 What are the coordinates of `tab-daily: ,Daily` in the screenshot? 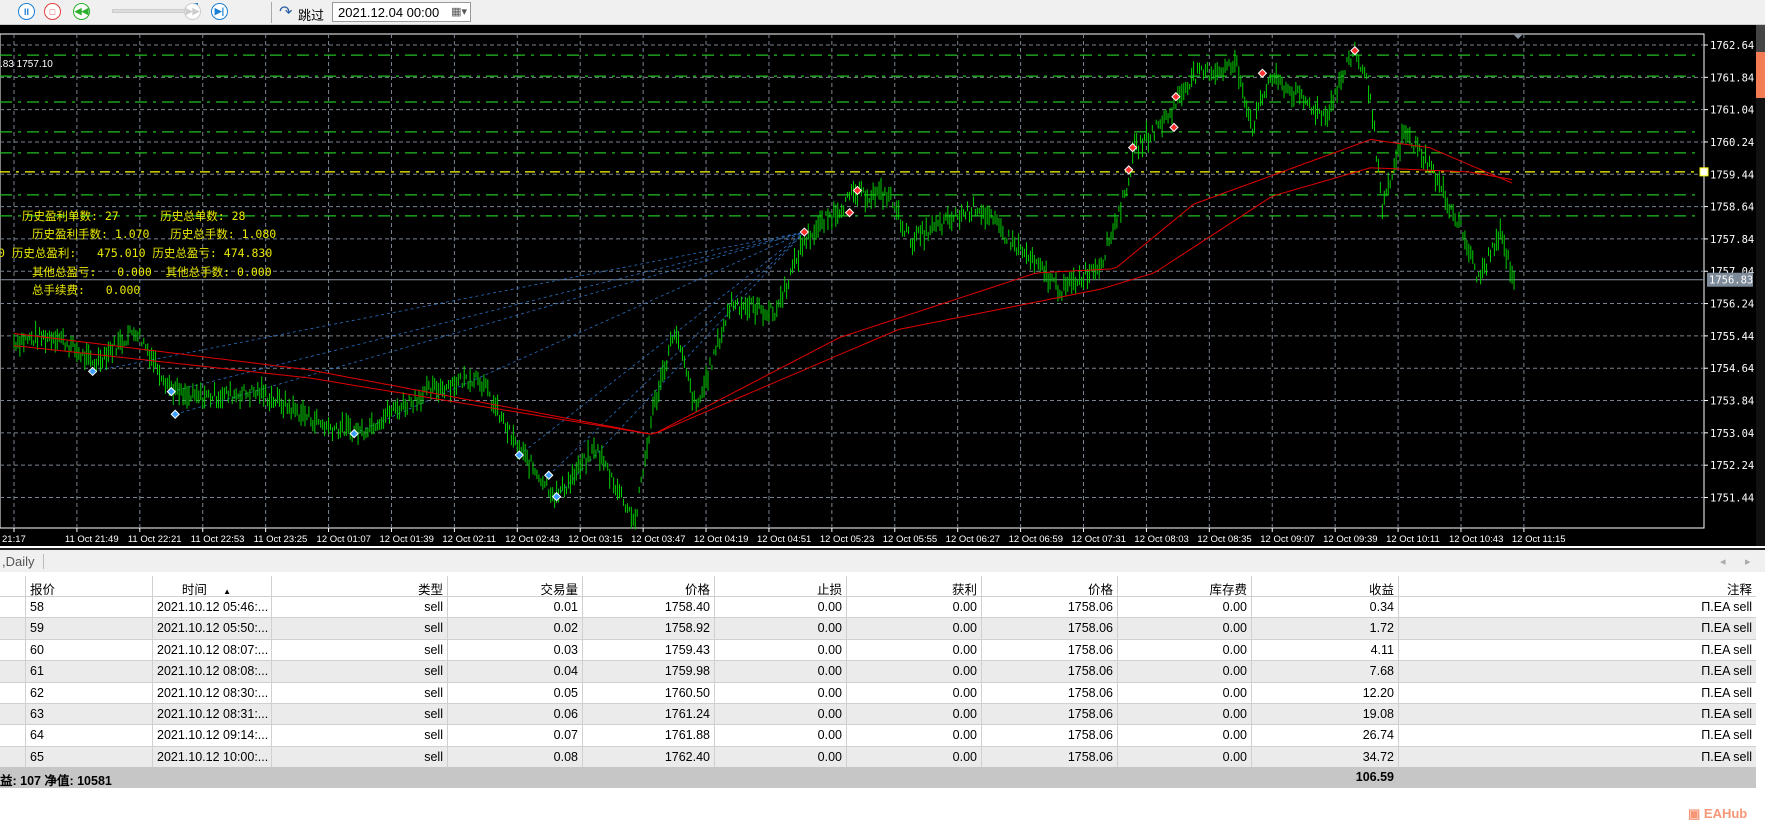 It's located at (23, 561).